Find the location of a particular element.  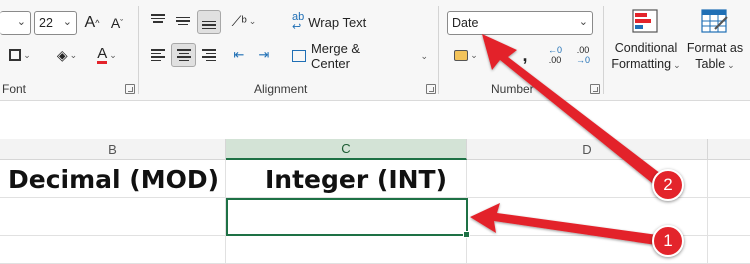

font-size-dropdown: 22 ⌄ is located at coordinates (55, 23).